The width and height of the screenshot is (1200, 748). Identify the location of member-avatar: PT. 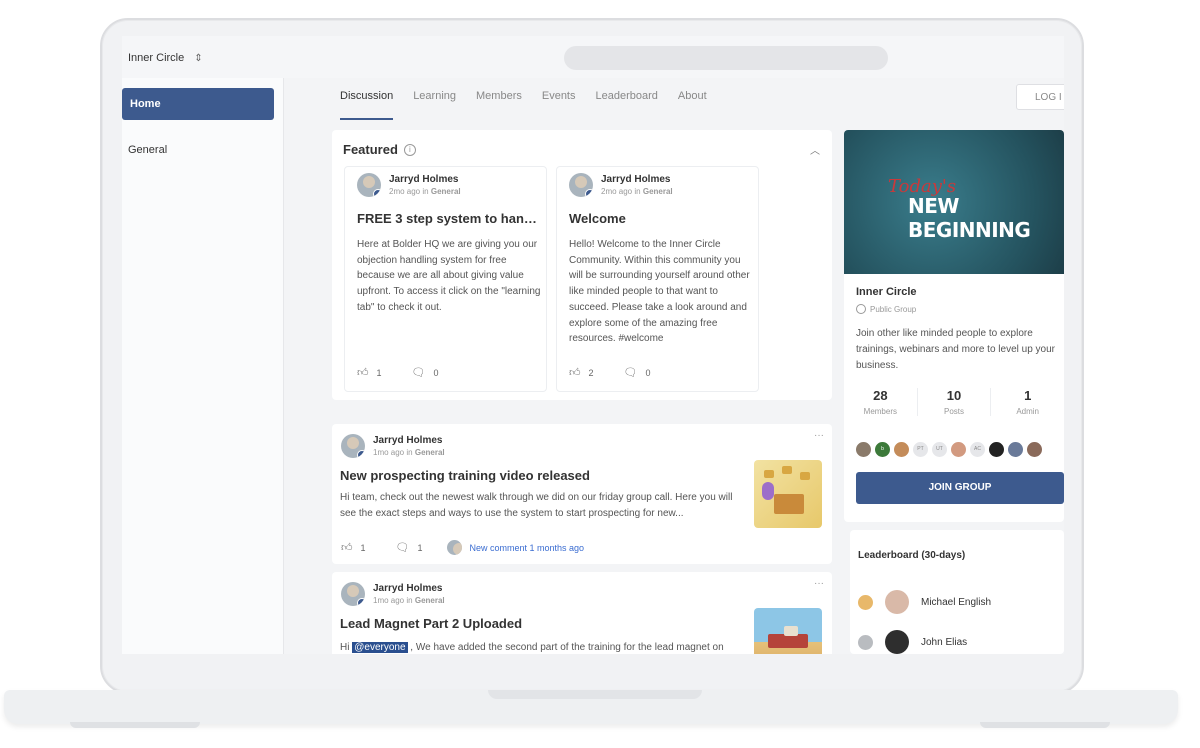
(920, 449).